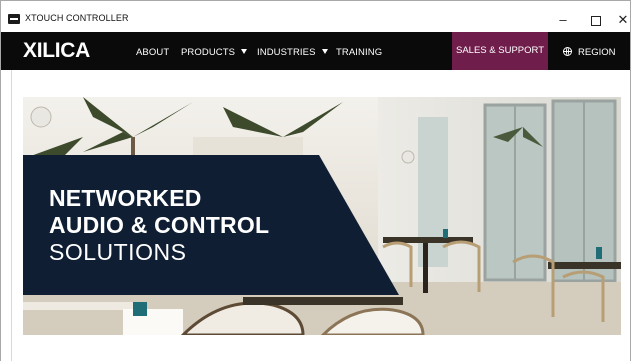  I want to click on app-icon, so click(14, 19).